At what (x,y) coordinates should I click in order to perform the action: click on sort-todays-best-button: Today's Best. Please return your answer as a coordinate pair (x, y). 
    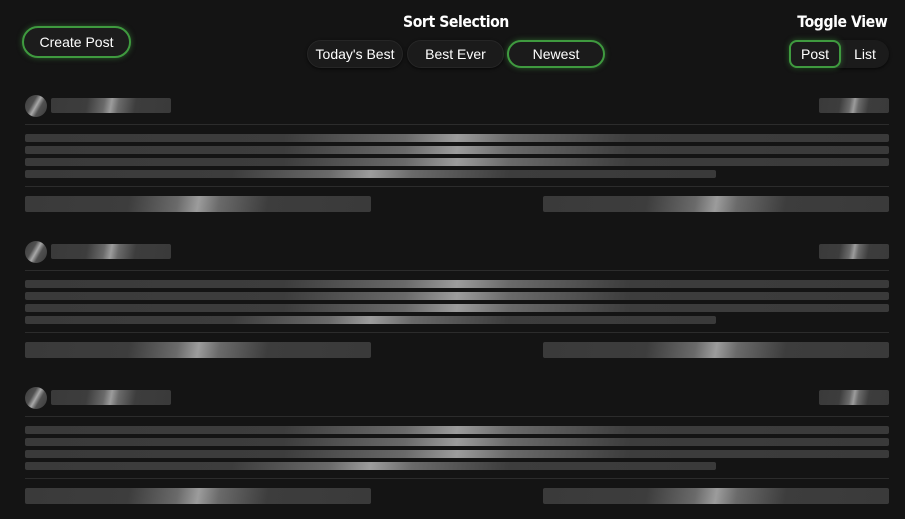
    Looking at the image, I should click on (355, 54).